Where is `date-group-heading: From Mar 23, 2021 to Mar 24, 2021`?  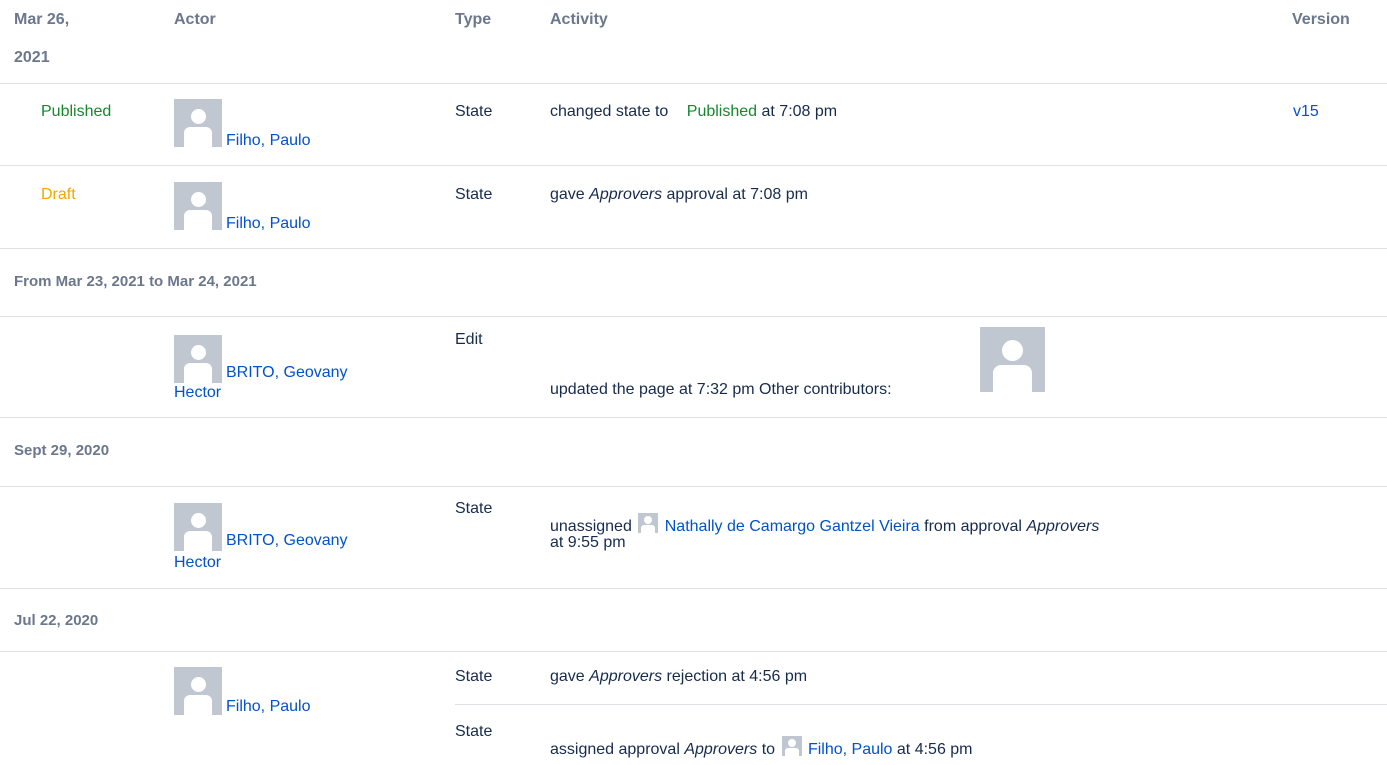 date-group-heading: From Mar 23, 2021 to Mar 24, 2021 is located at coordinates (135, 281).